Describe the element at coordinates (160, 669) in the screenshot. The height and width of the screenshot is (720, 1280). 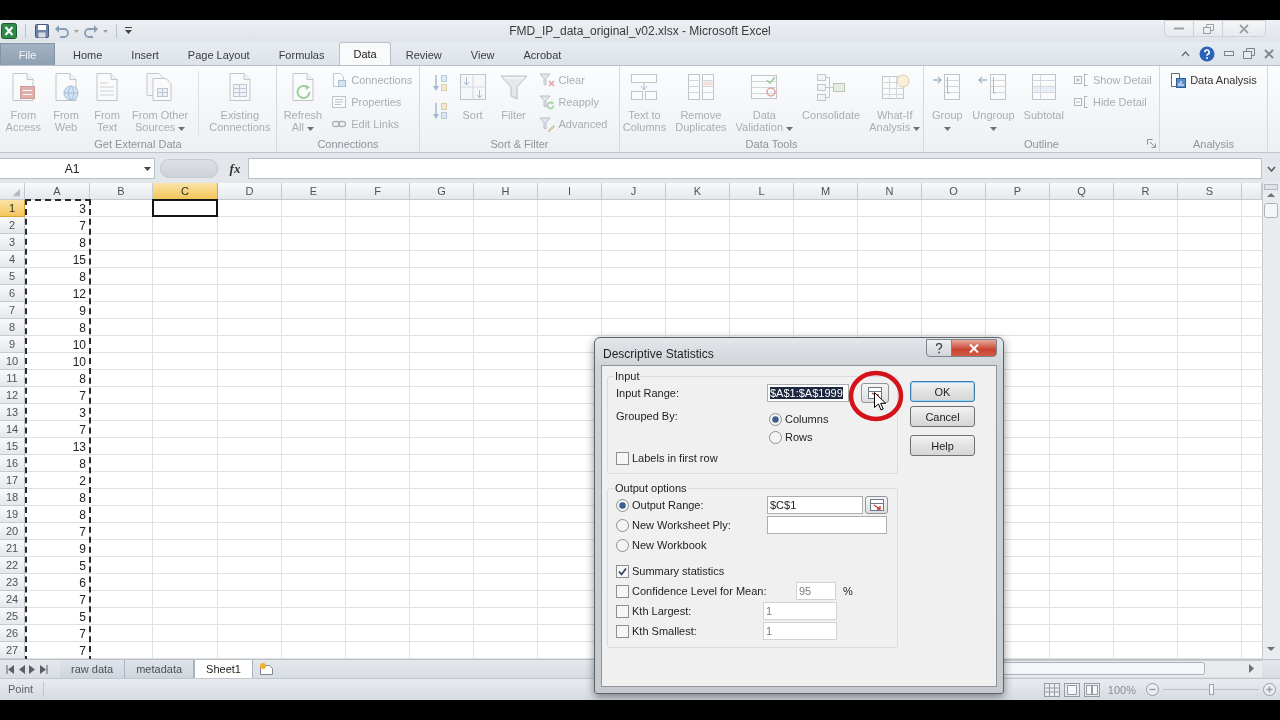
I see `sheet-tab: metadata` at that location.